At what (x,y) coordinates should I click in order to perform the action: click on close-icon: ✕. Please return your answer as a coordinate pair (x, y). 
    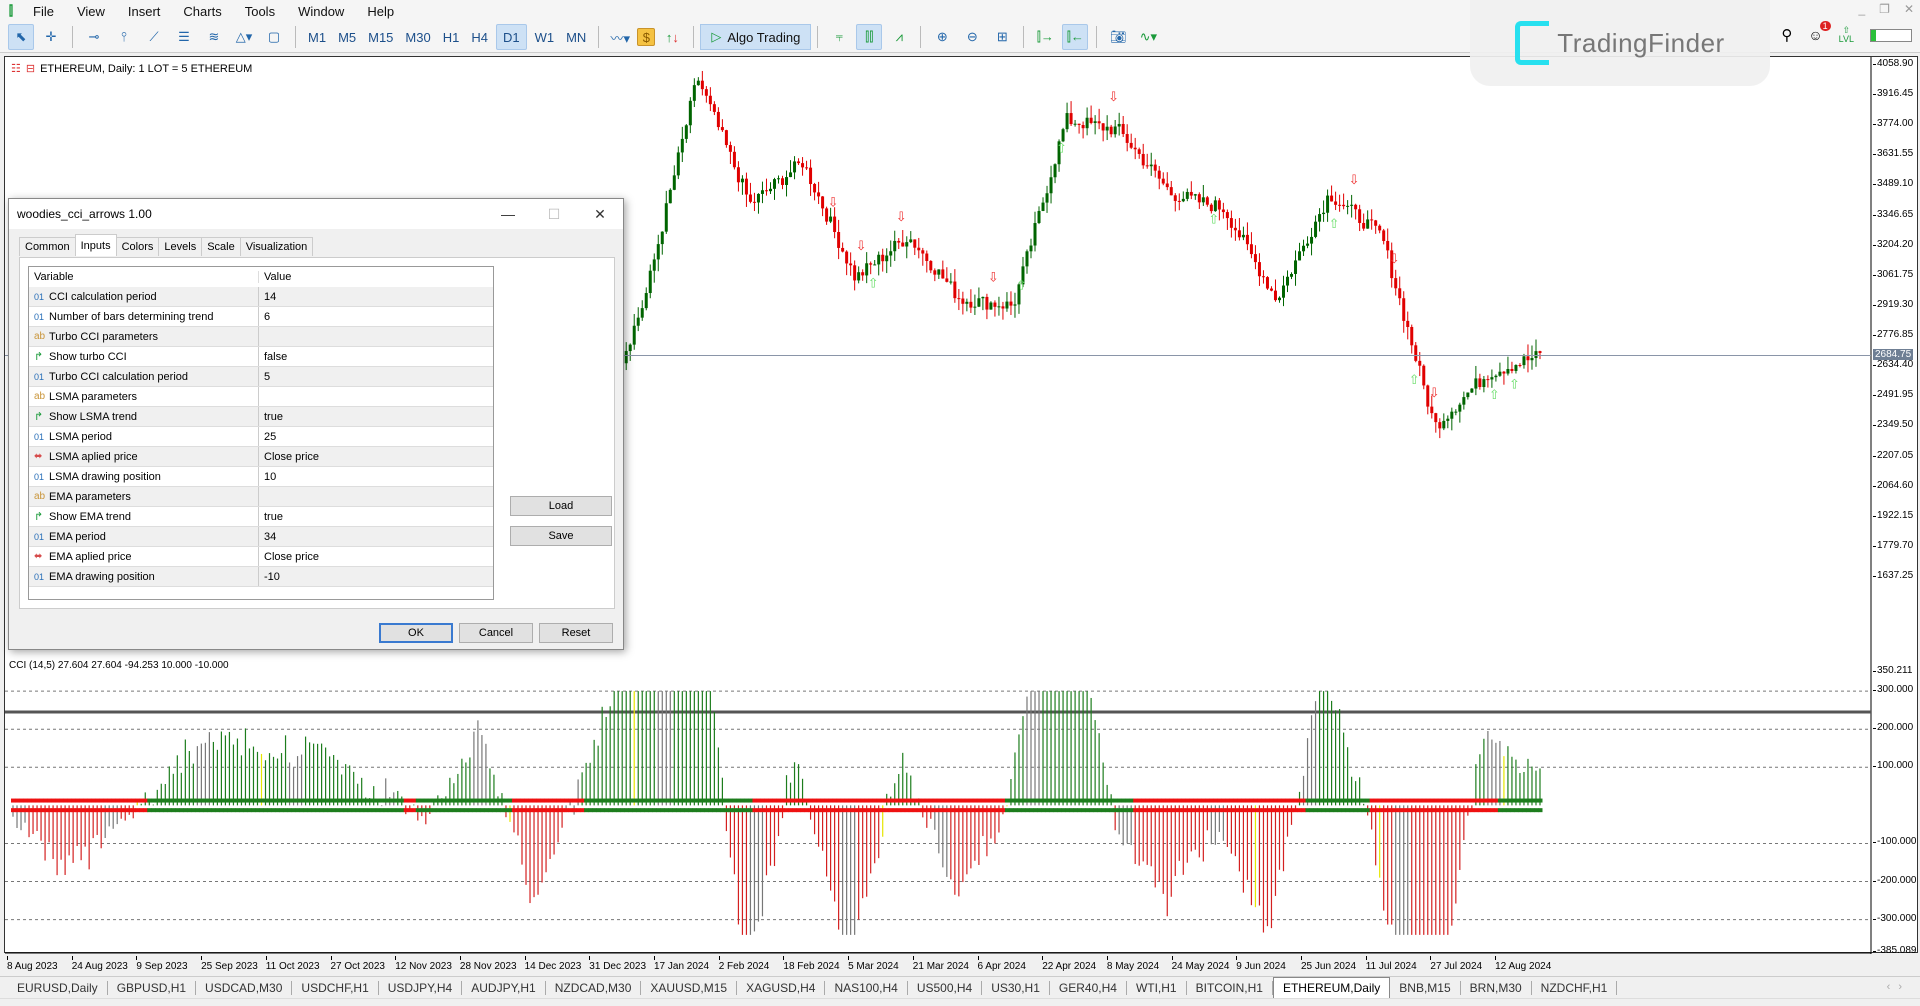
    Looking at the image, I should click on (1909, 9).